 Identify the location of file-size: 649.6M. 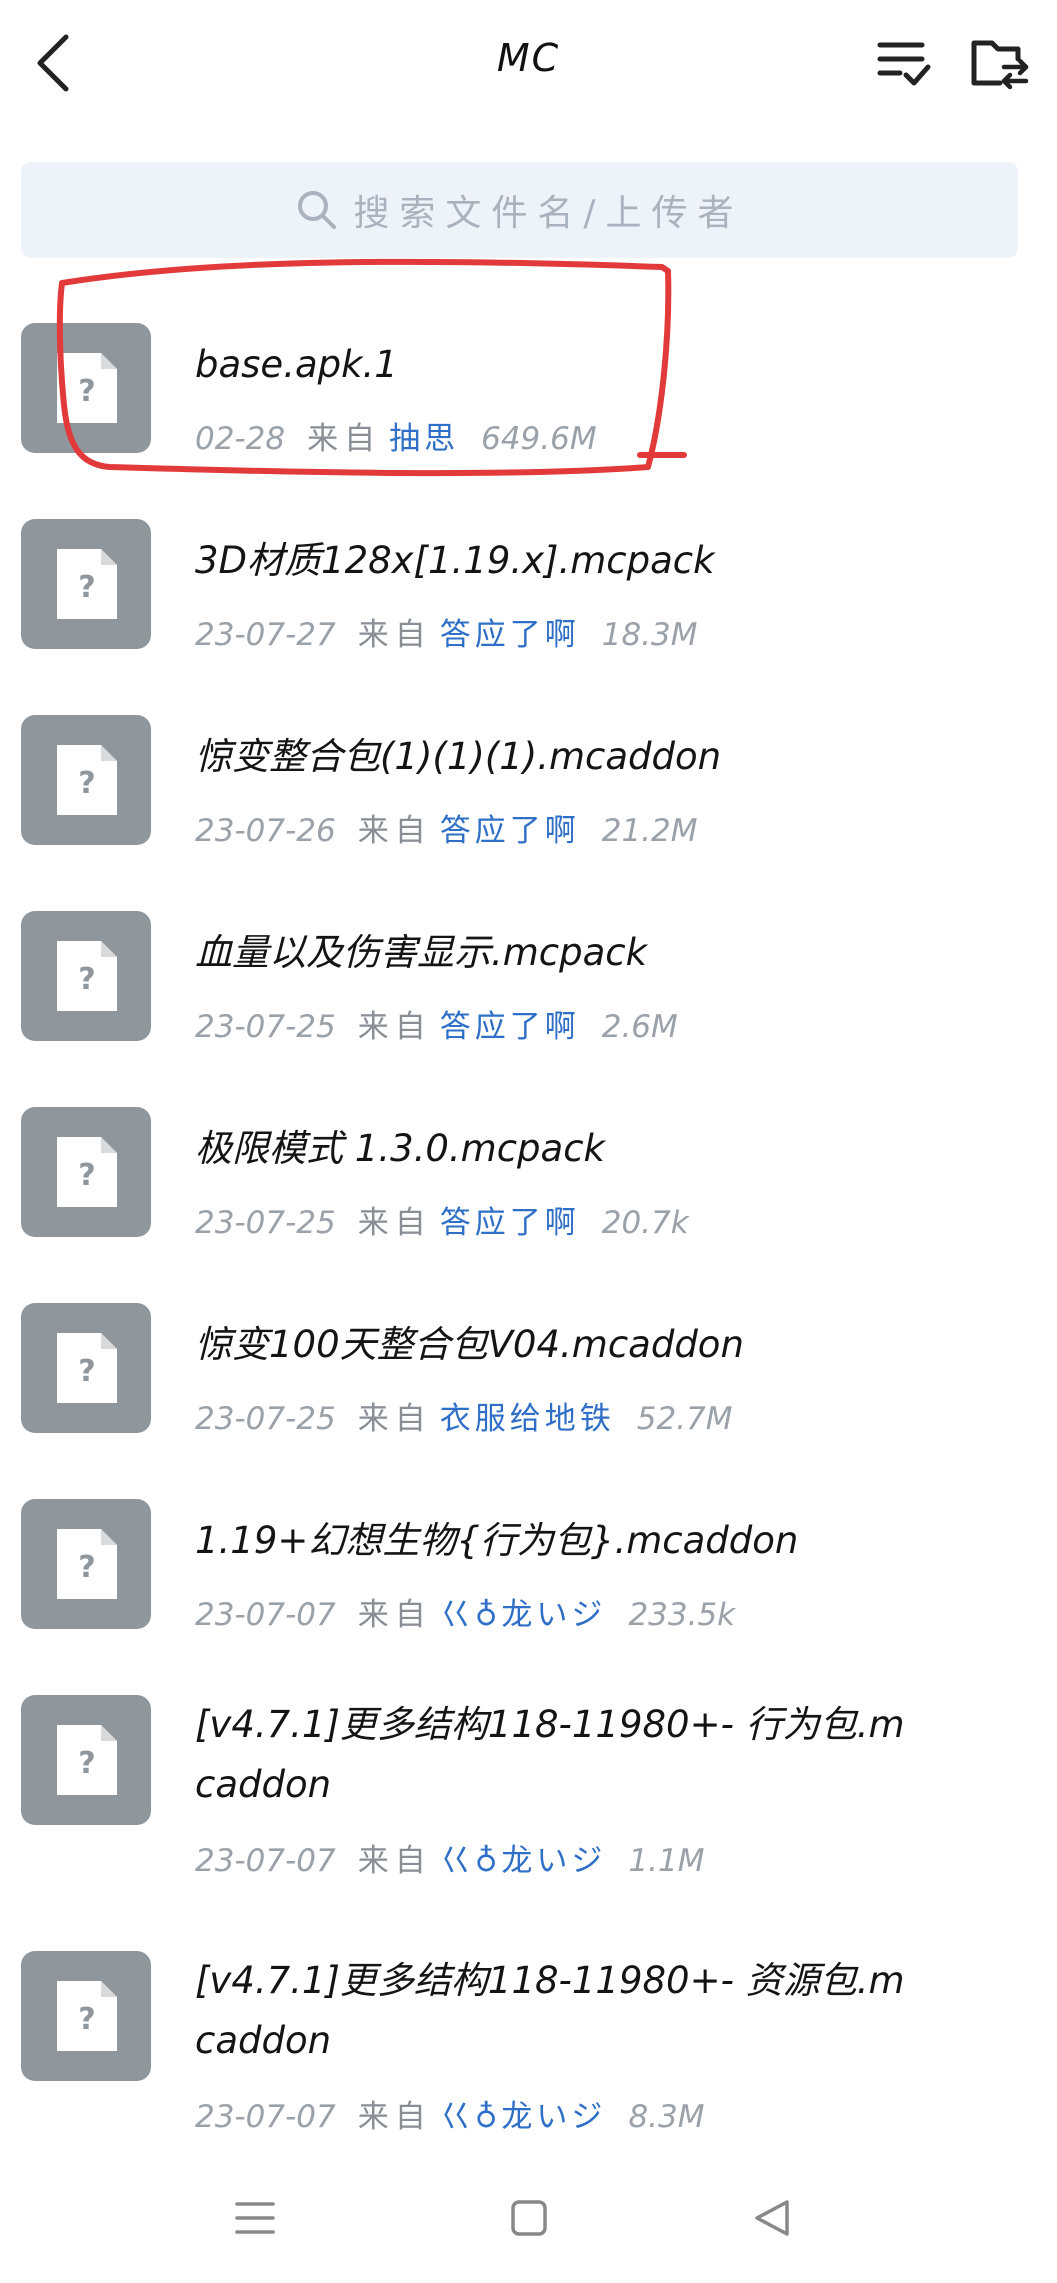
(539, 439).